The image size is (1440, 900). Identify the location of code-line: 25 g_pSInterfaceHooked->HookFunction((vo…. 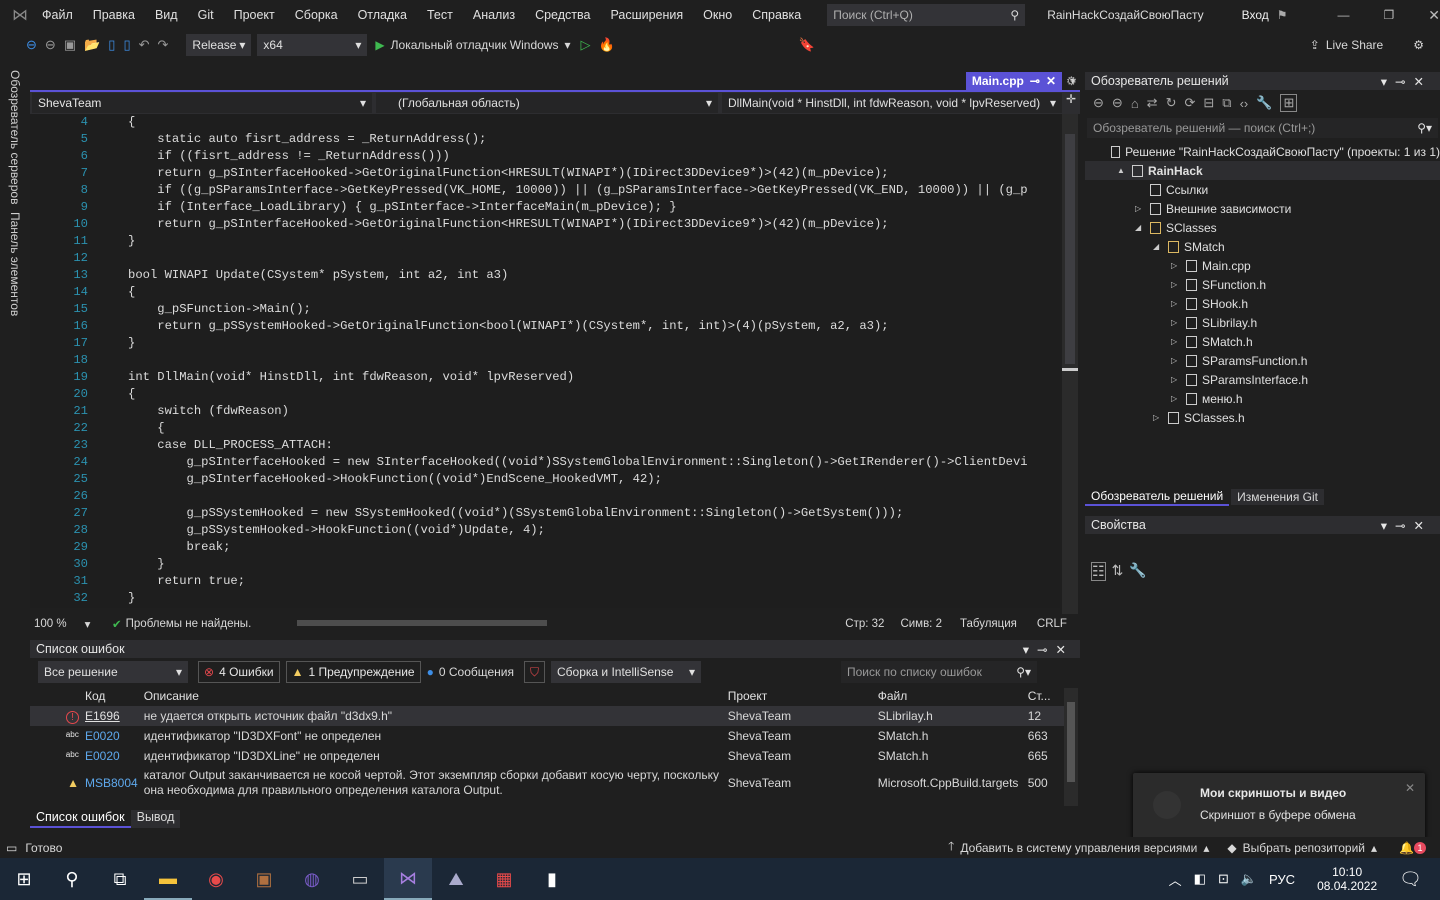
(545, 479).